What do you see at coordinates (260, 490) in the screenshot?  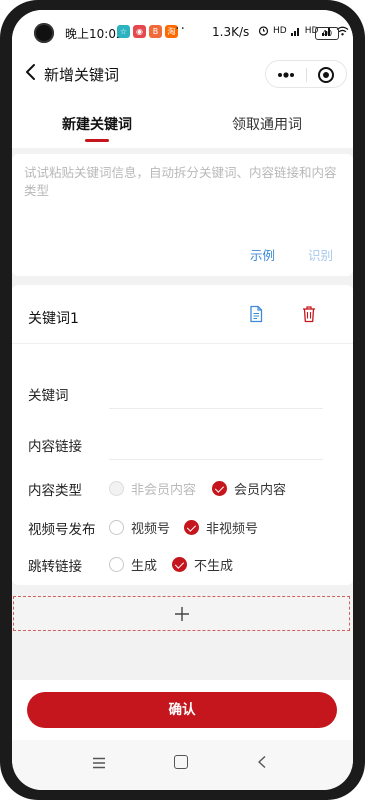 I see `radio-label: 会员内容` at bounding box center [260, 490].